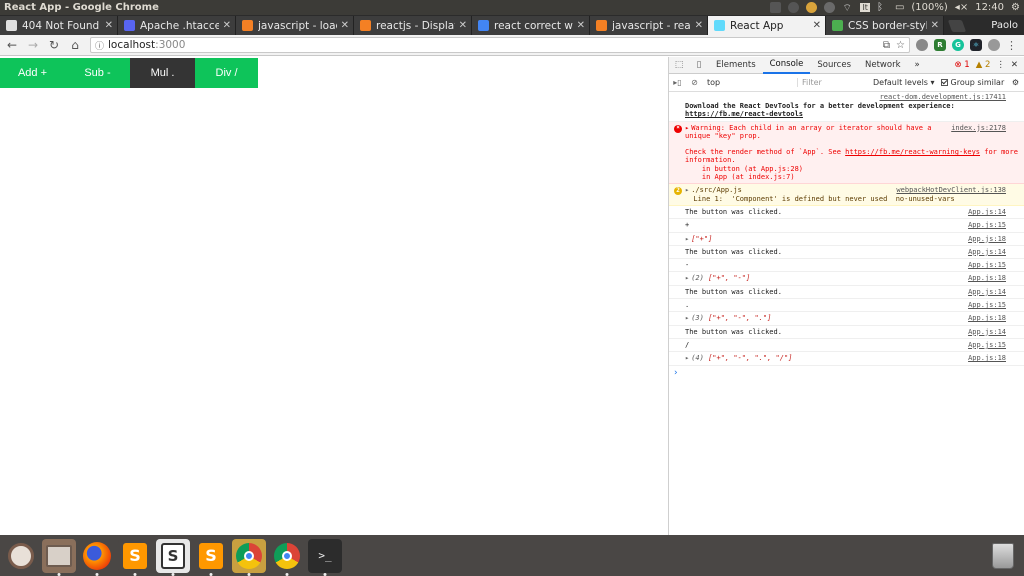  I want to click on clock: 12:40, so click(989, 7).